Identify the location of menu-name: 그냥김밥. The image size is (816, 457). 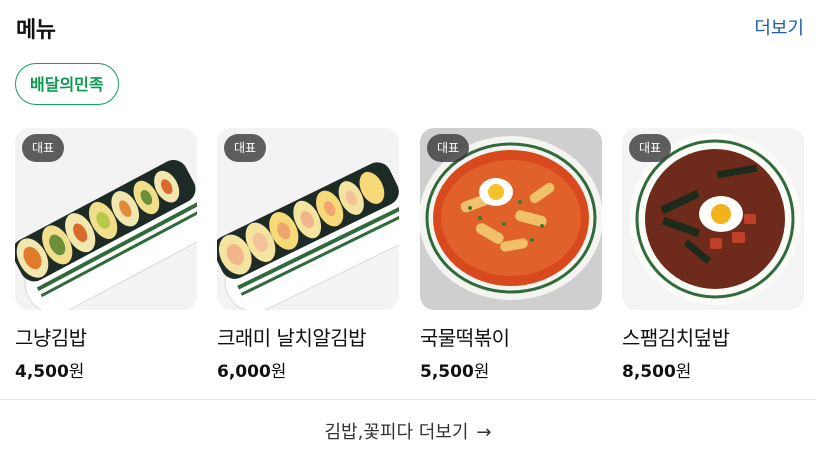
(106, 336).